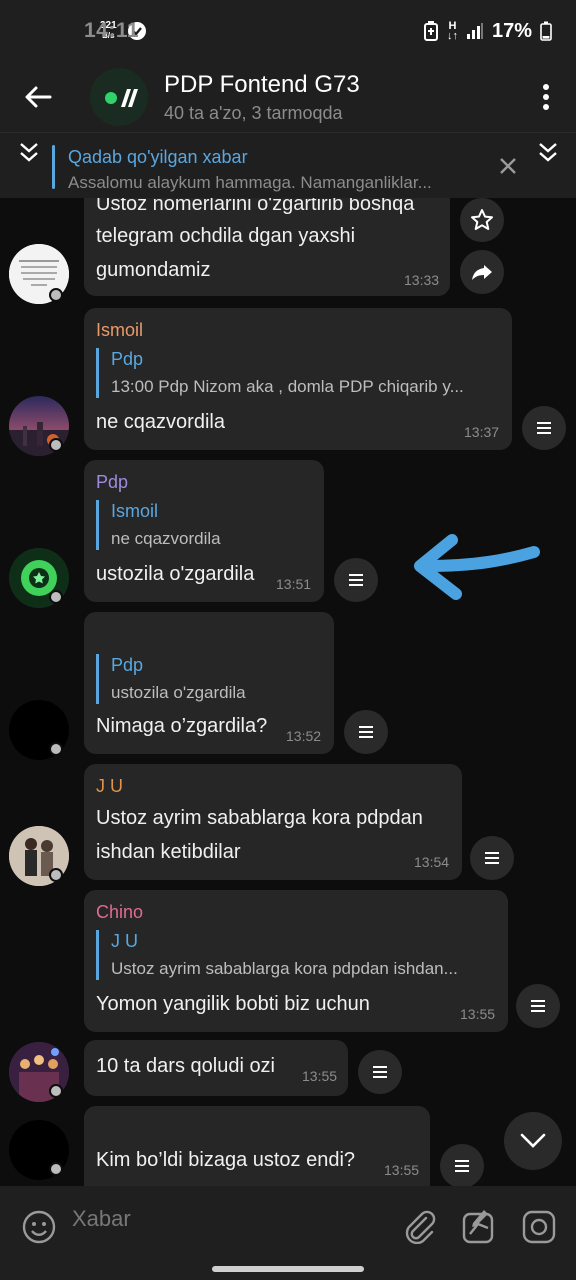 This screenshot has height=1280, width=576. I want to click on scroll-to-bottom-button, so click(533, 1141).